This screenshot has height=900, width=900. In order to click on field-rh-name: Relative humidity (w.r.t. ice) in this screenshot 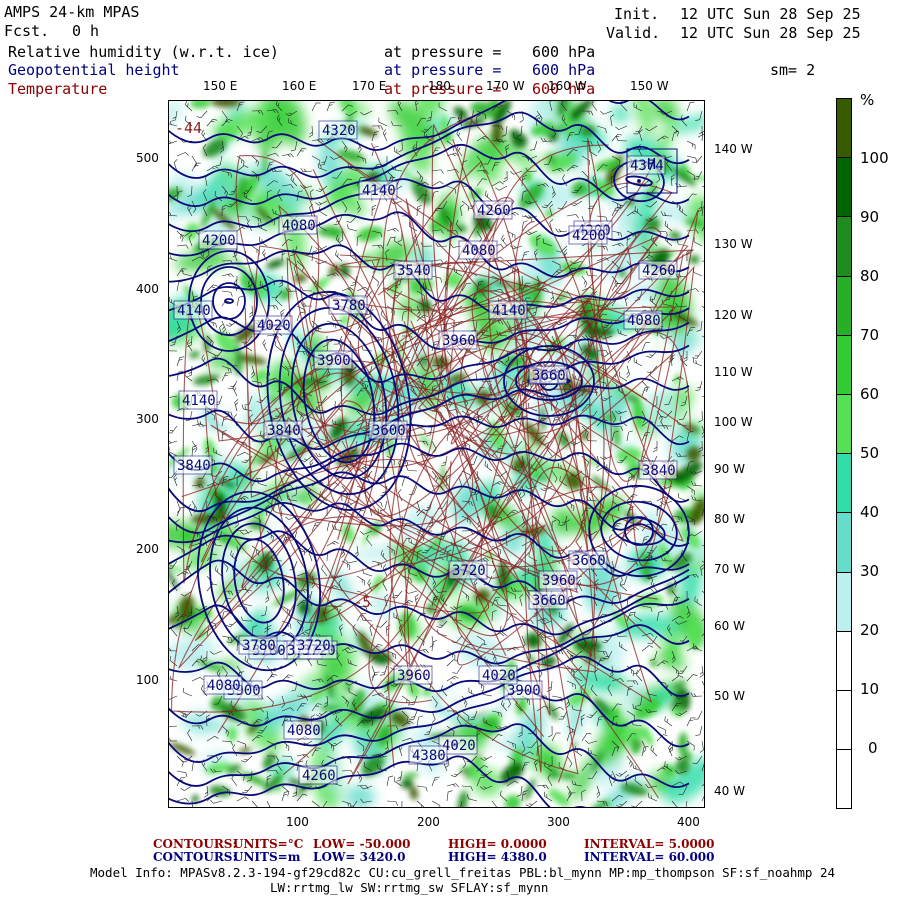, I will do `click(143, 52)`.